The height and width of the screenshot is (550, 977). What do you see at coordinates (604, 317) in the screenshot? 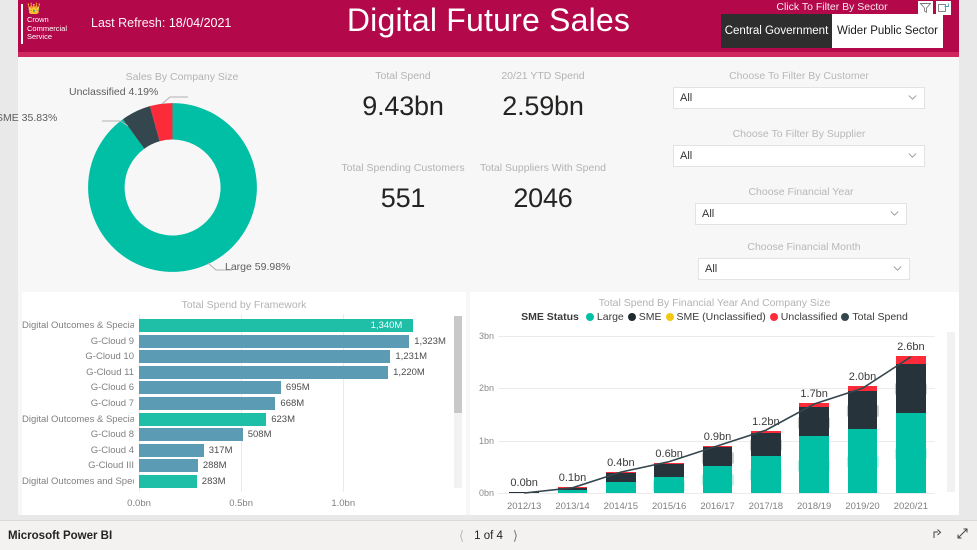
I see `legend-item-large: Large` at bounding box center [604, 317].